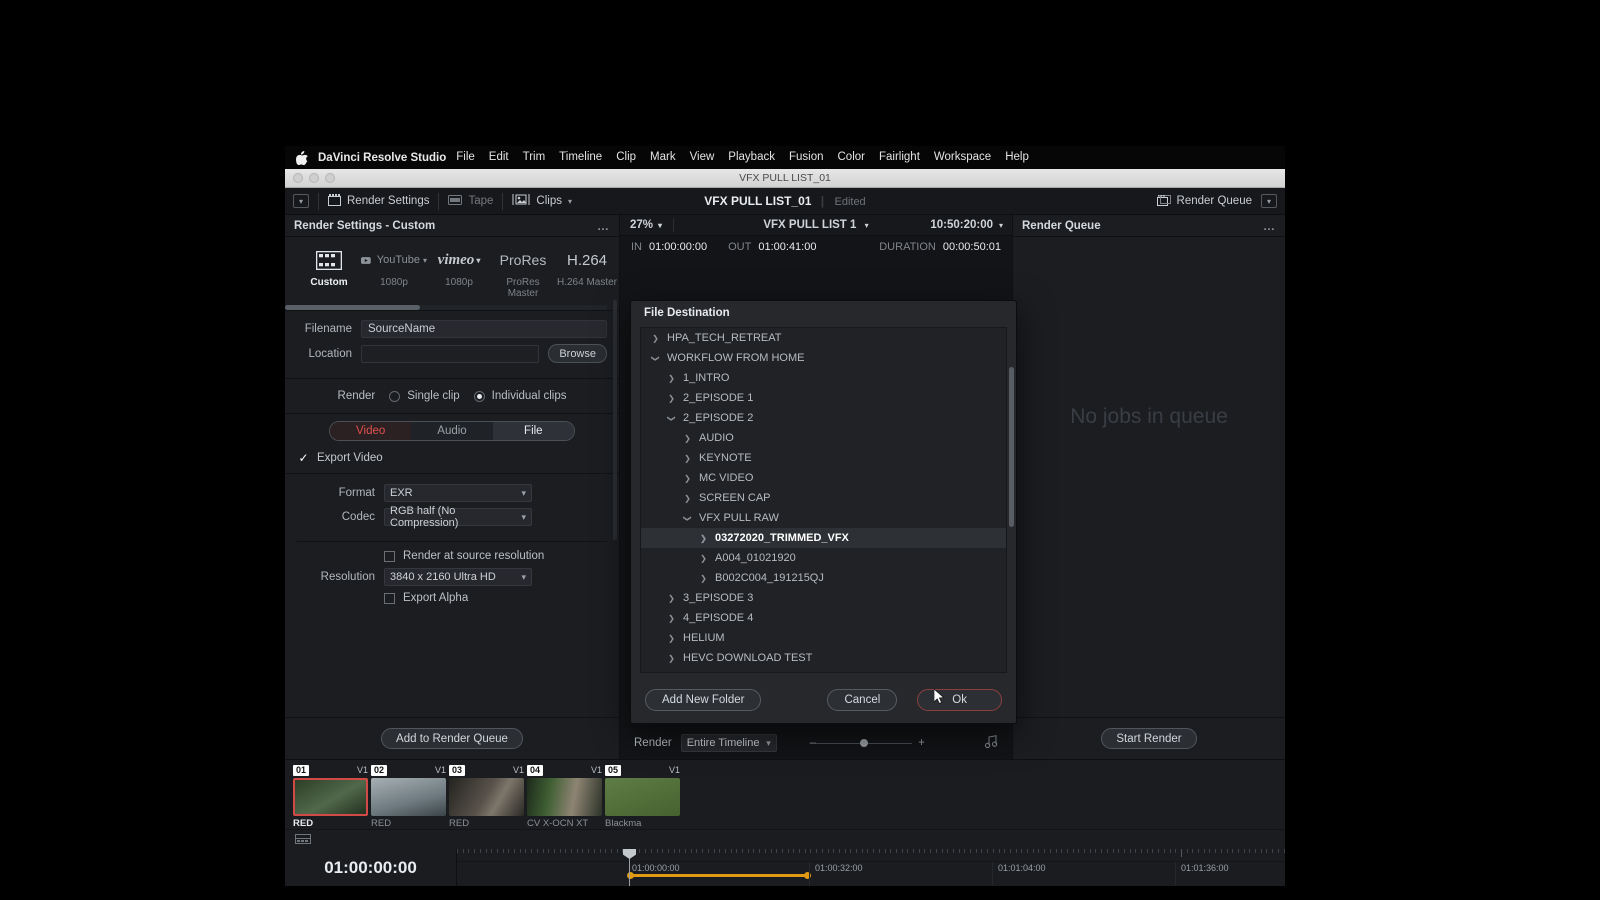 The height and width of the screenshot is (900, 1600). What do you see at coordinates (823, 358) in the screenshot?
I see `folder-tree-row: ❯ WORKFLOW FROM HOME` at bounding box center [823, 358].